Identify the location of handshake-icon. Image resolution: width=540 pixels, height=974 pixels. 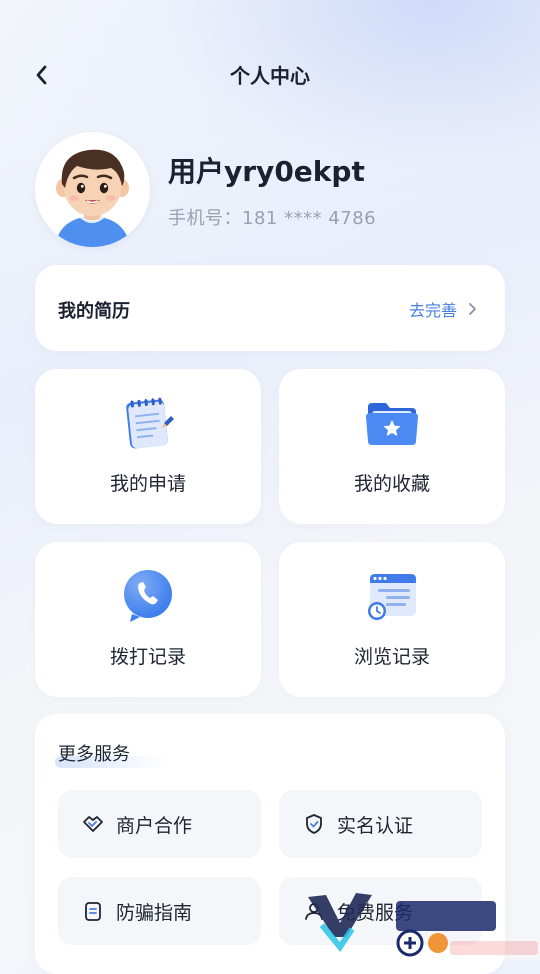
(93, 824).